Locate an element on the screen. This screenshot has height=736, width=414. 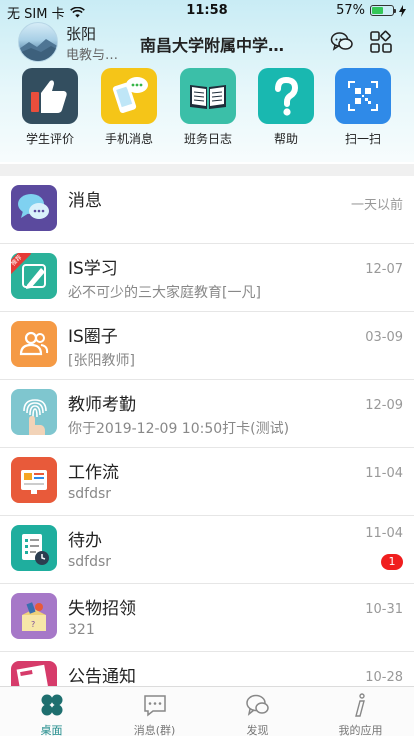
discover-icon is located at coordinates (257, 705).